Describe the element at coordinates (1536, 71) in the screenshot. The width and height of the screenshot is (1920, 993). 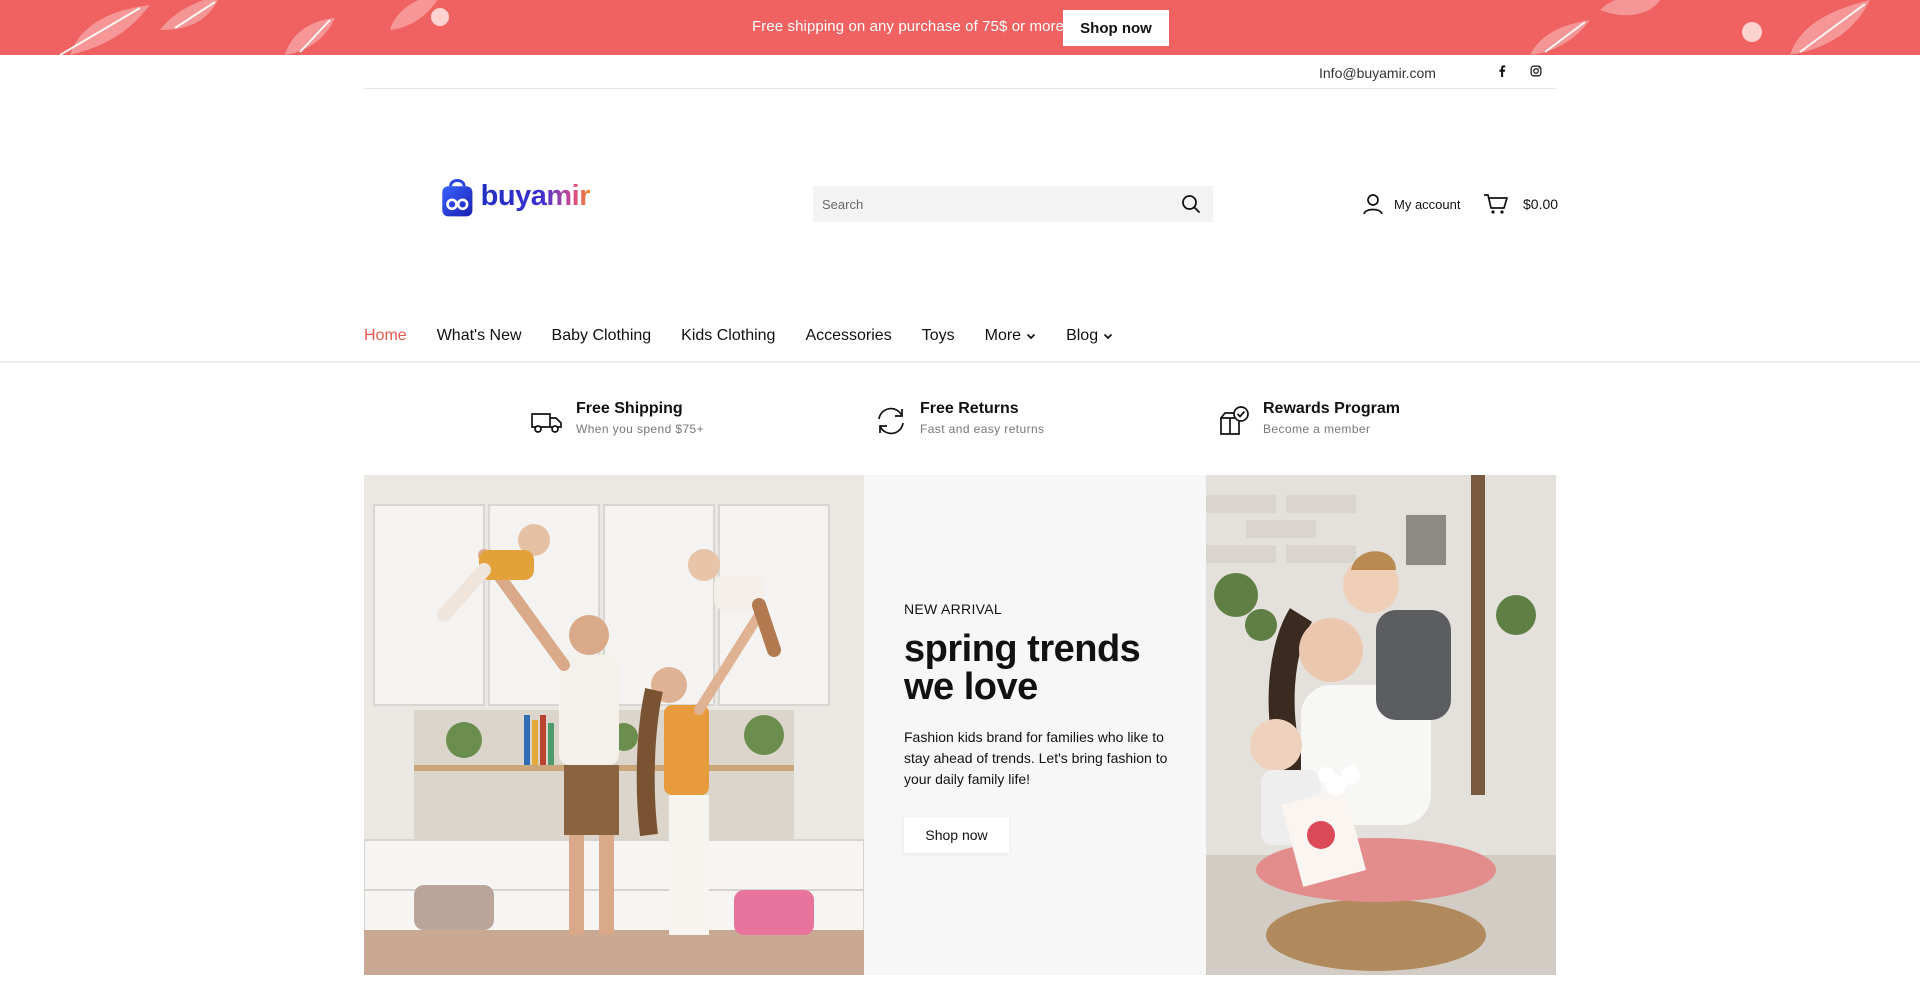
I see `instagram-icon` at that location.